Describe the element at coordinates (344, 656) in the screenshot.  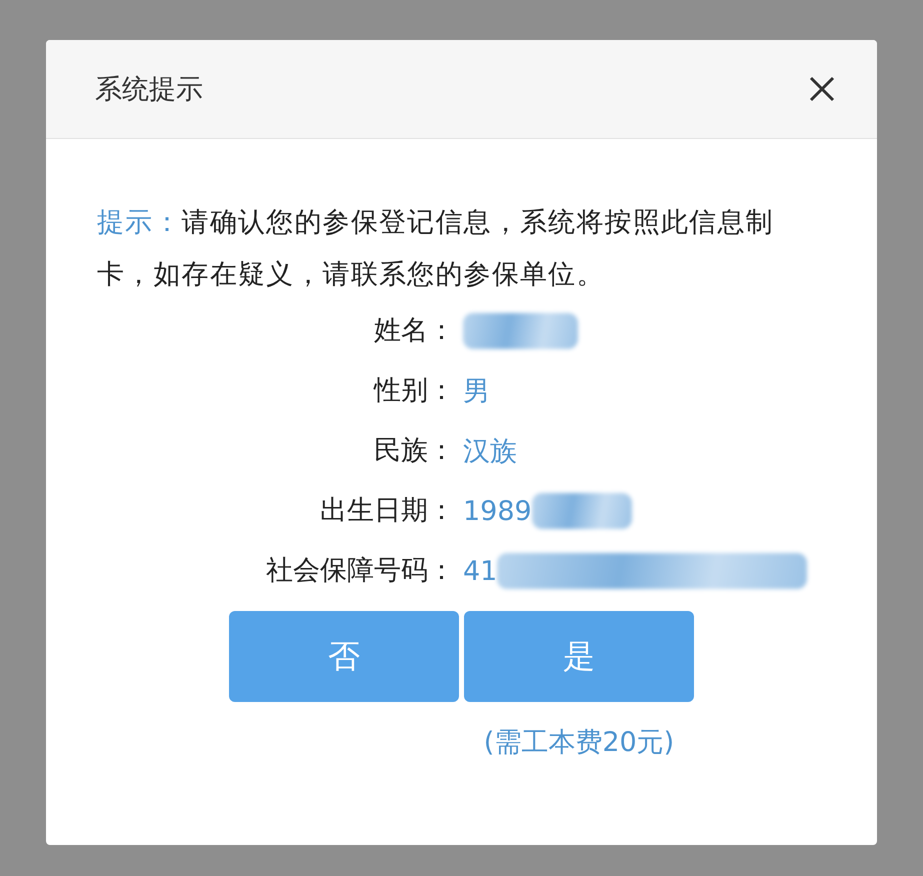
I see `dialog-button: 否` at that location.